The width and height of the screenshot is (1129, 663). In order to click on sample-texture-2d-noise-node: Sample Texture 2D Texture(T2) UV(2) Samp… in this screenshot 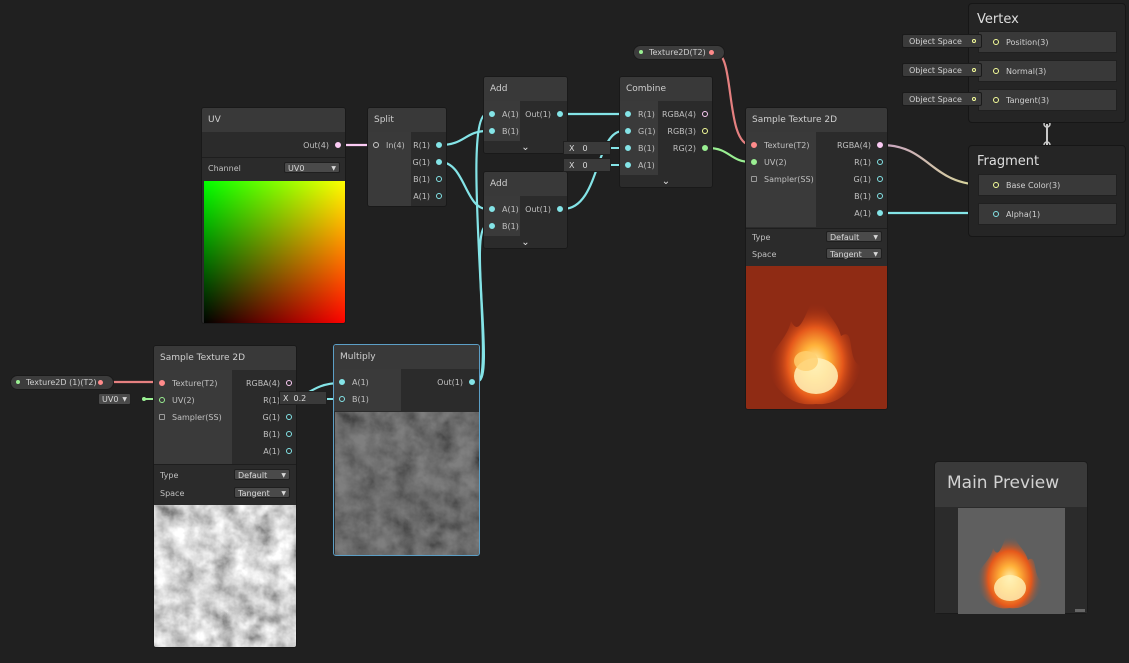, I will do `click(225, 496)`.